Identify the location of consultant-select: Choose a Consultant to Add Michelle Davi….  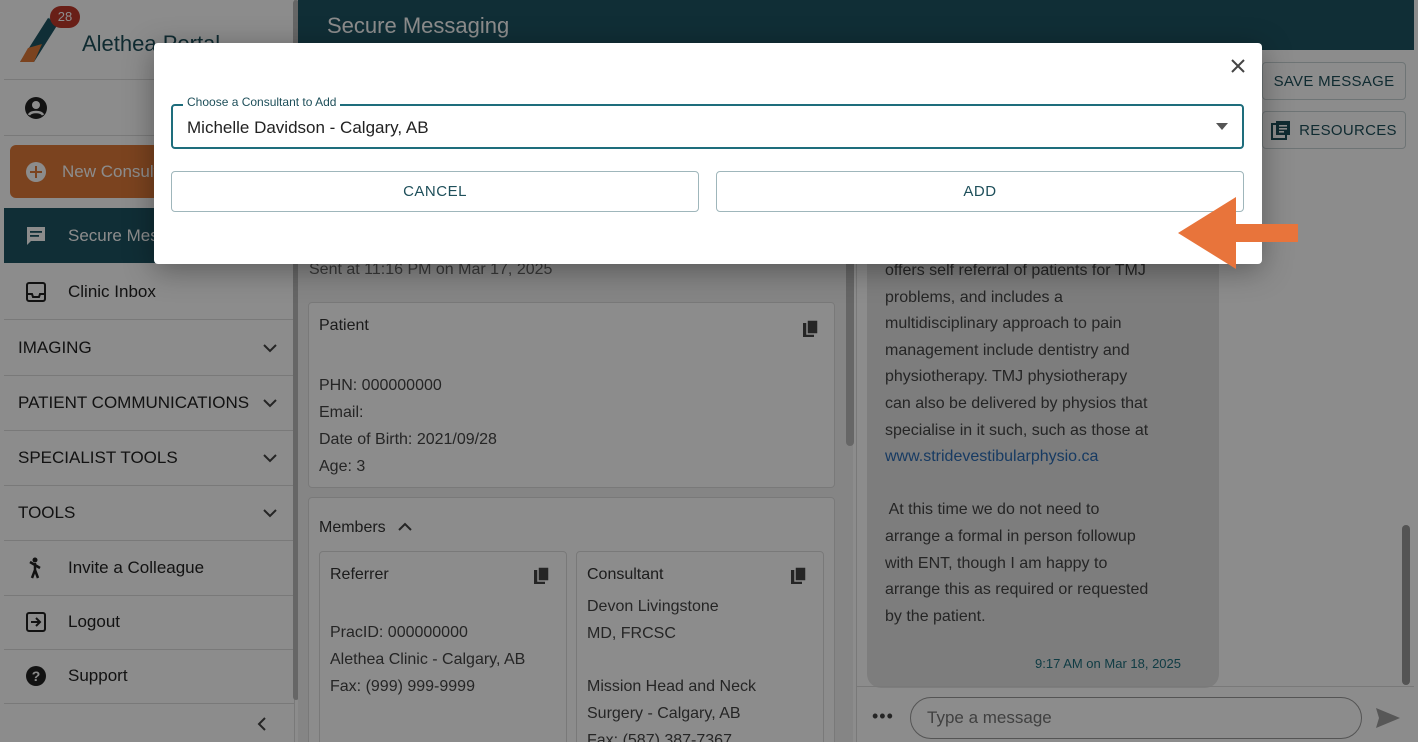
(707, 122).